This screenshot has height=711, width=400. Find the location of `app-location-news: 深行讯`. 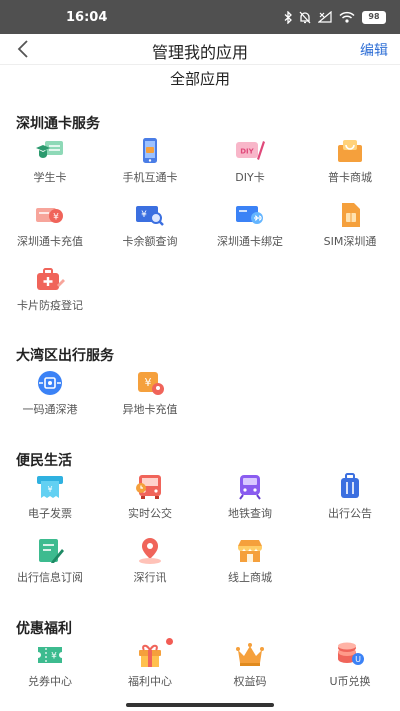

app-location-news: 深行讯 is located at coordinates (150, 561).